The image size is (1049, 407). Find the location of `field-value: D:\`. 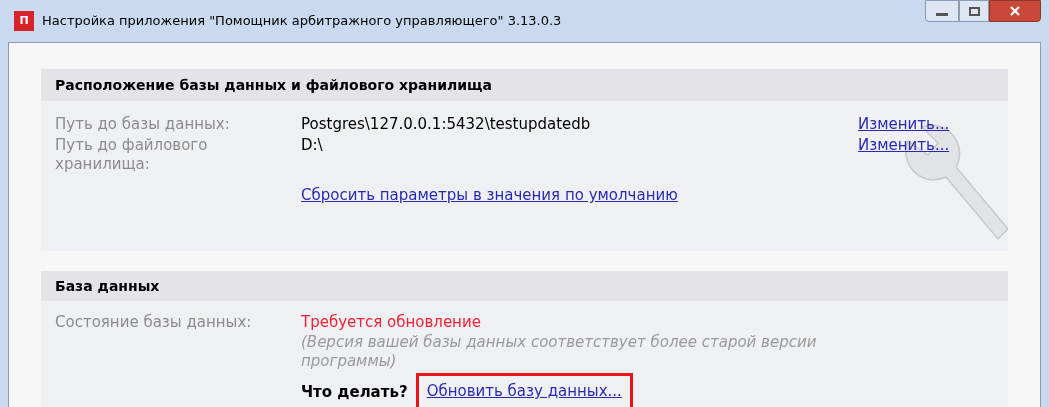

field-value: D:\ is located at coordinates (312, 146).